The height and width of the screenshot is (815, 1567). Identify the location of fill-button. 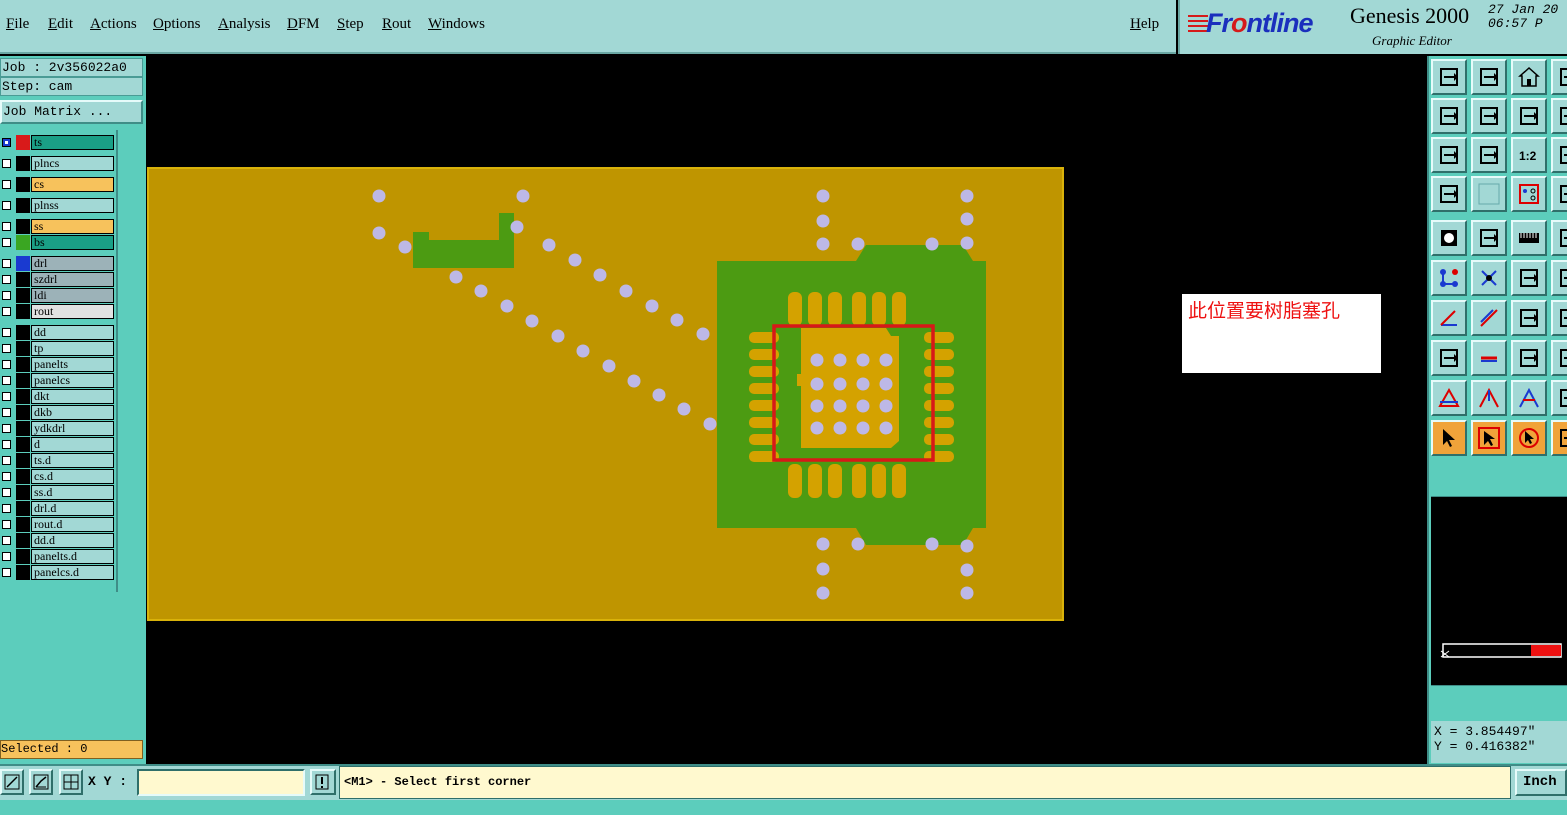
(1449, 238).